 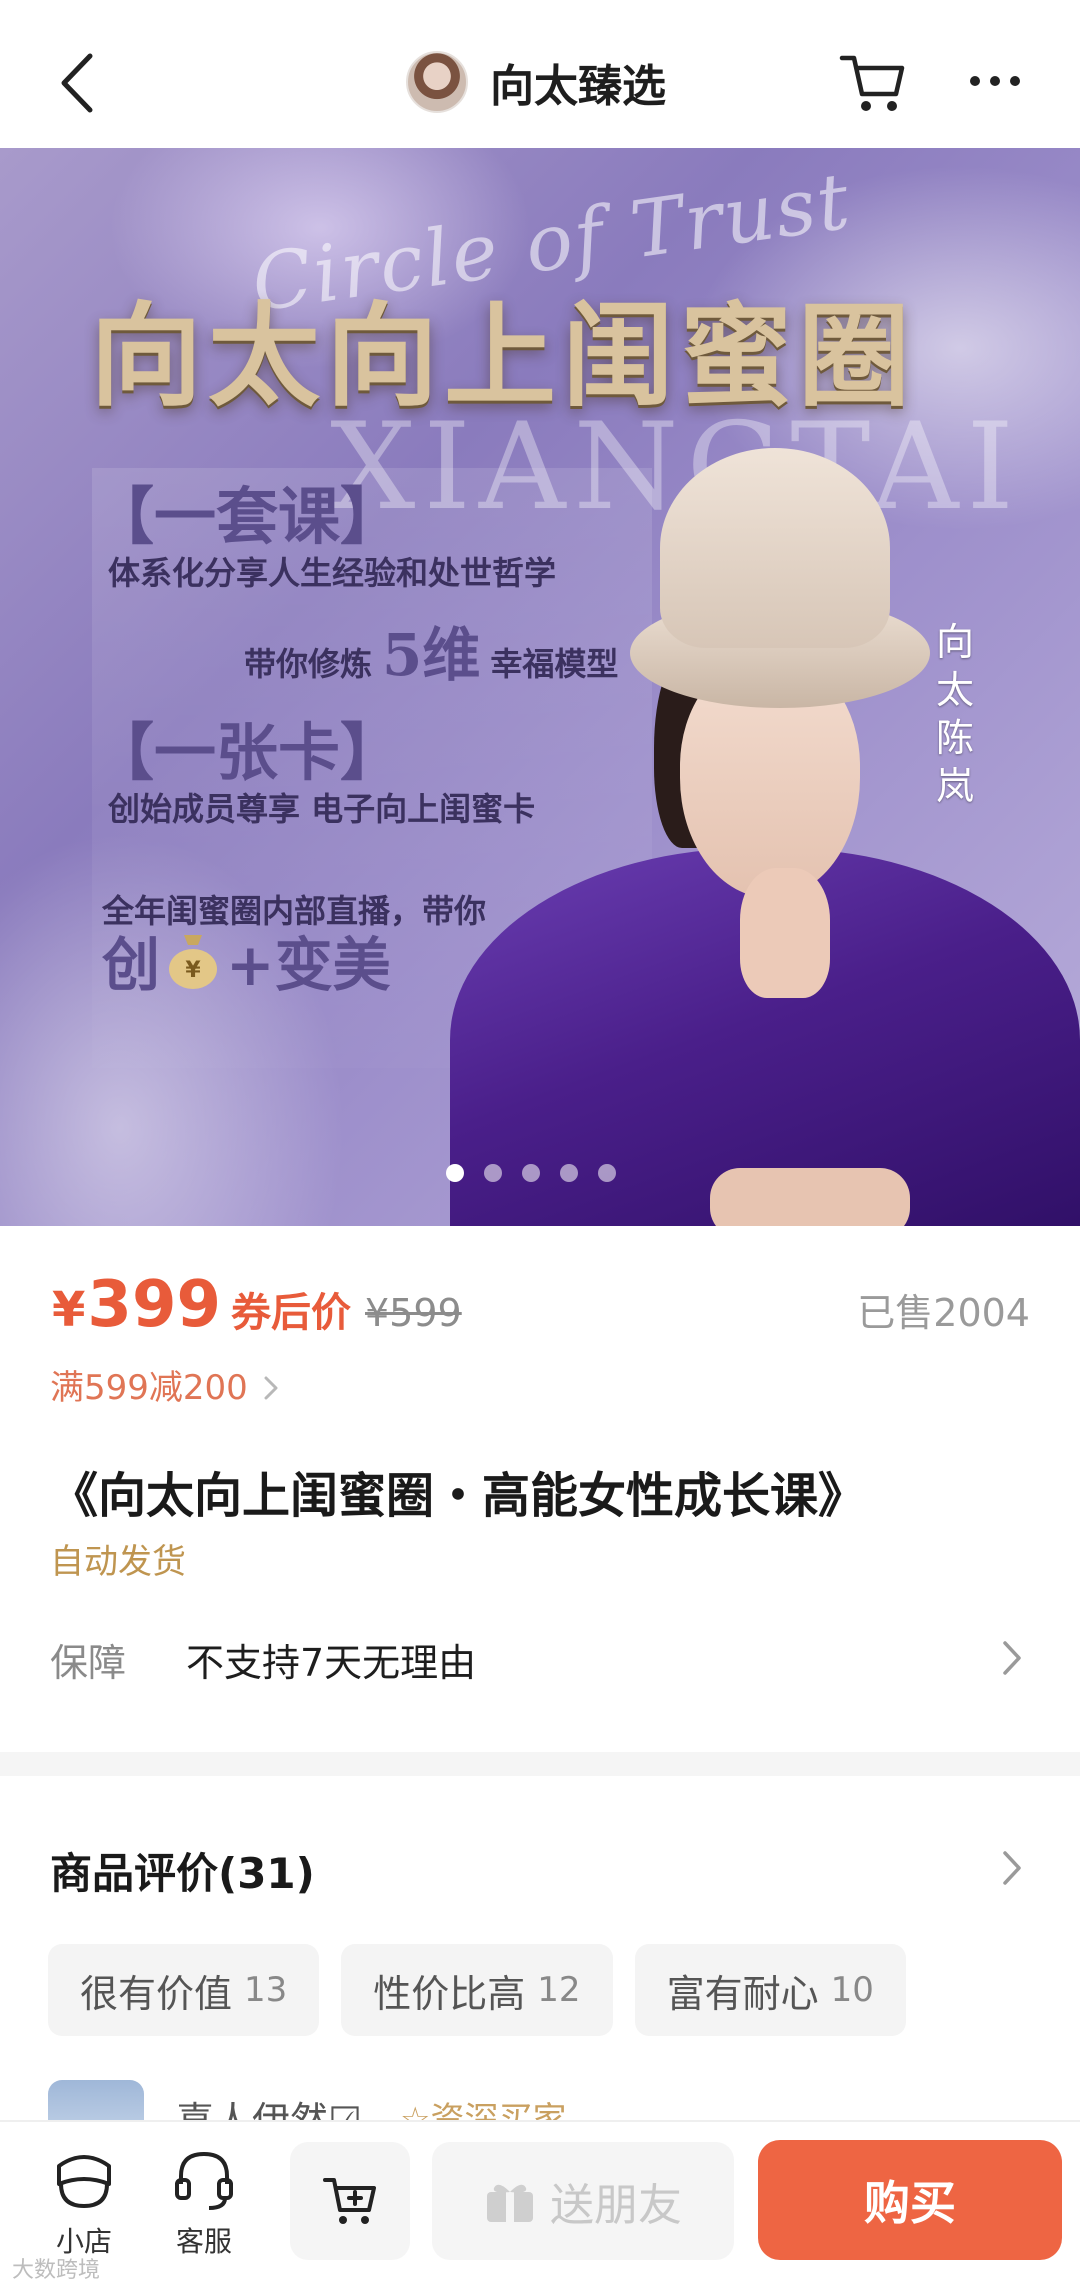 What do you see at coordinates (540, 1656) in the screenshot?
I see `guarantee-row: 保障 不支持7天无理由` at bounding box center [540, 1656].